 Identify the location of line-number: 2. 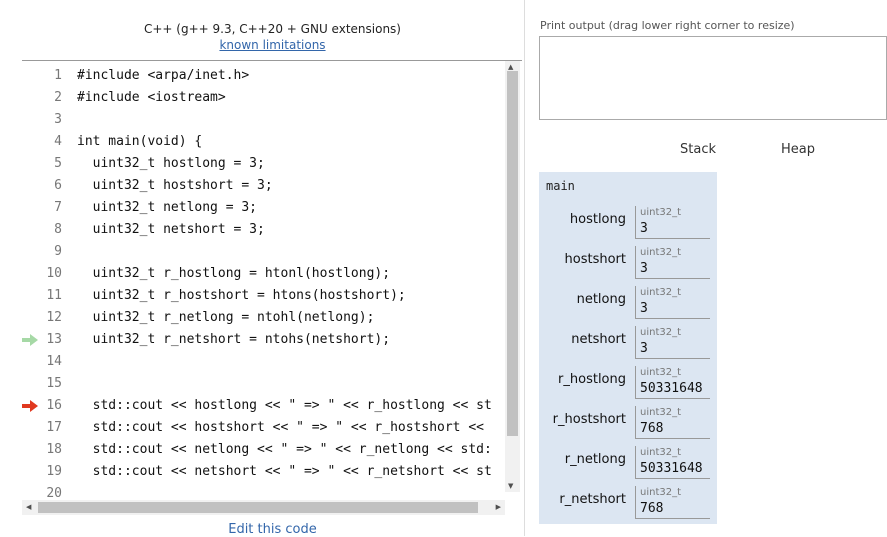
(42, 98).